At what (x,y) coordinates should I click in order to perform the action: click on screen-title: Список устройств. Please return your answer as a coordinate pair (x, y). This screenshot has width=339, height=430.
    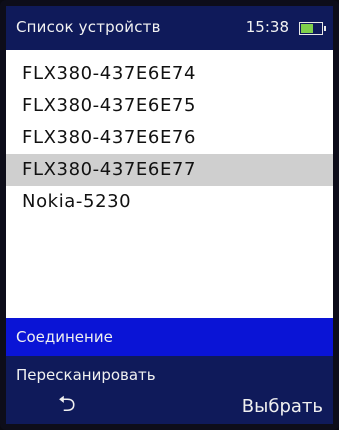
    Looking at the image, I should click on (88, 27).